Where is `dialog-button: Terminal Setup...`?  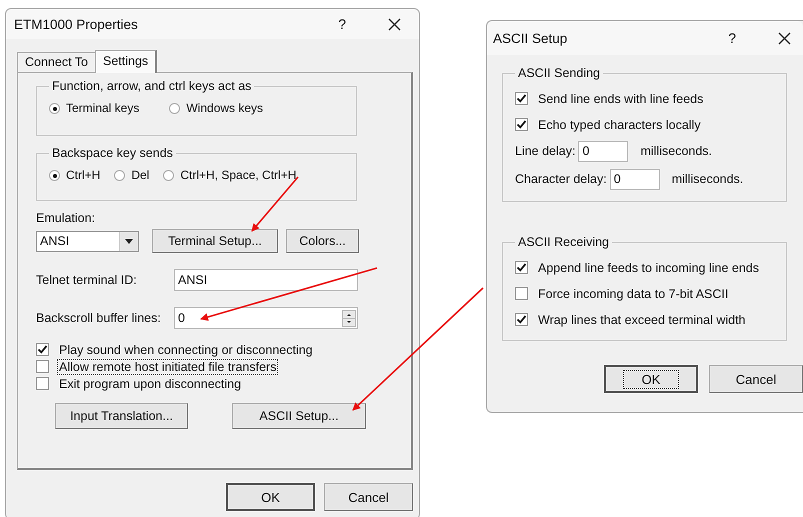 dialog-button: Terminal Setup... is located at coordinates (215, 241).